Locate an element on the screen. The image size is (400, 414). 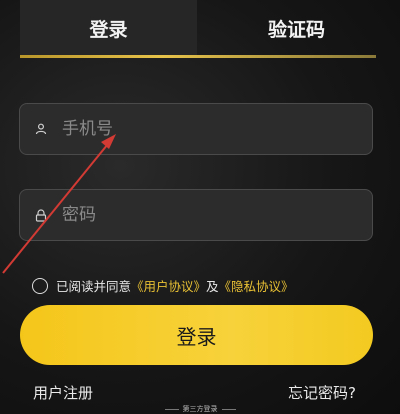
register-link: 用户注册 is located at coordinates (63, 392).